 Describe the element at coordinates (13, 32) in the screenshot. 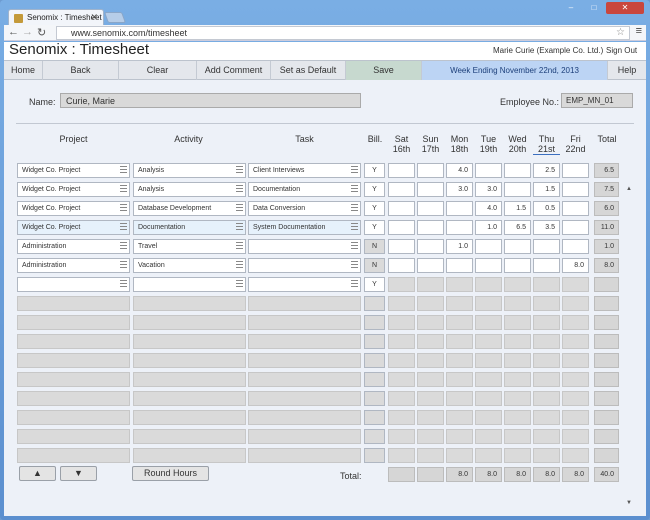

I see `back-arrow-icon: ←` at that location.